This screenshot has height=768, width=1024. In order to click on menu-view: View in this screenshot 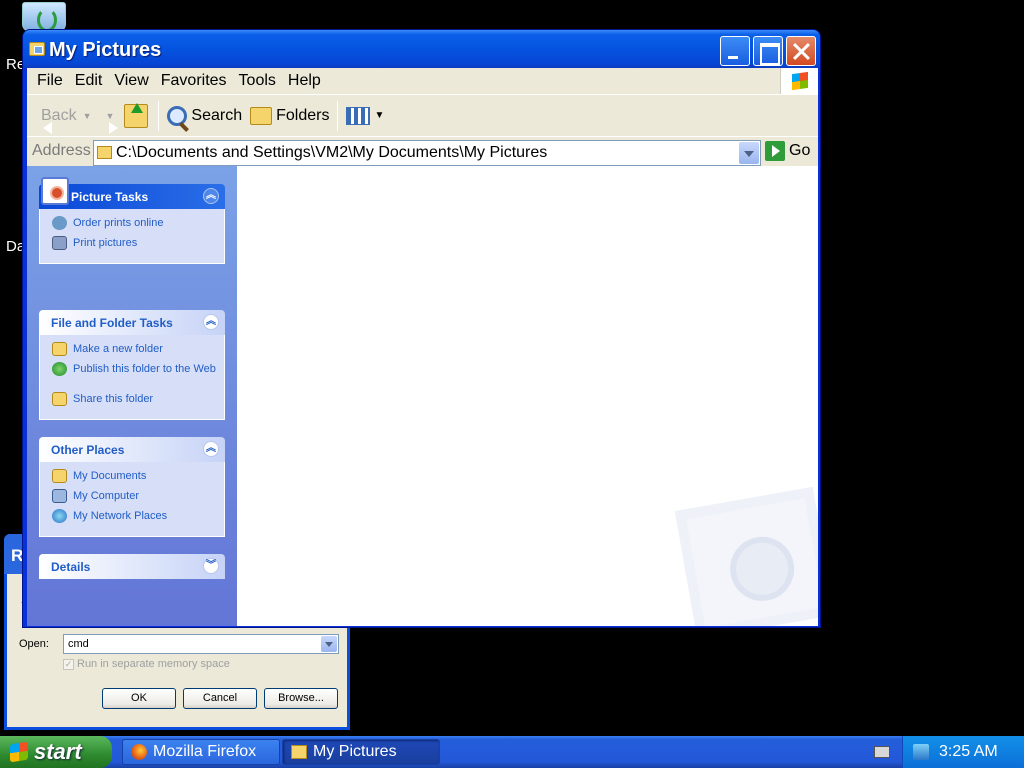, I will do `click(131, 81)`.